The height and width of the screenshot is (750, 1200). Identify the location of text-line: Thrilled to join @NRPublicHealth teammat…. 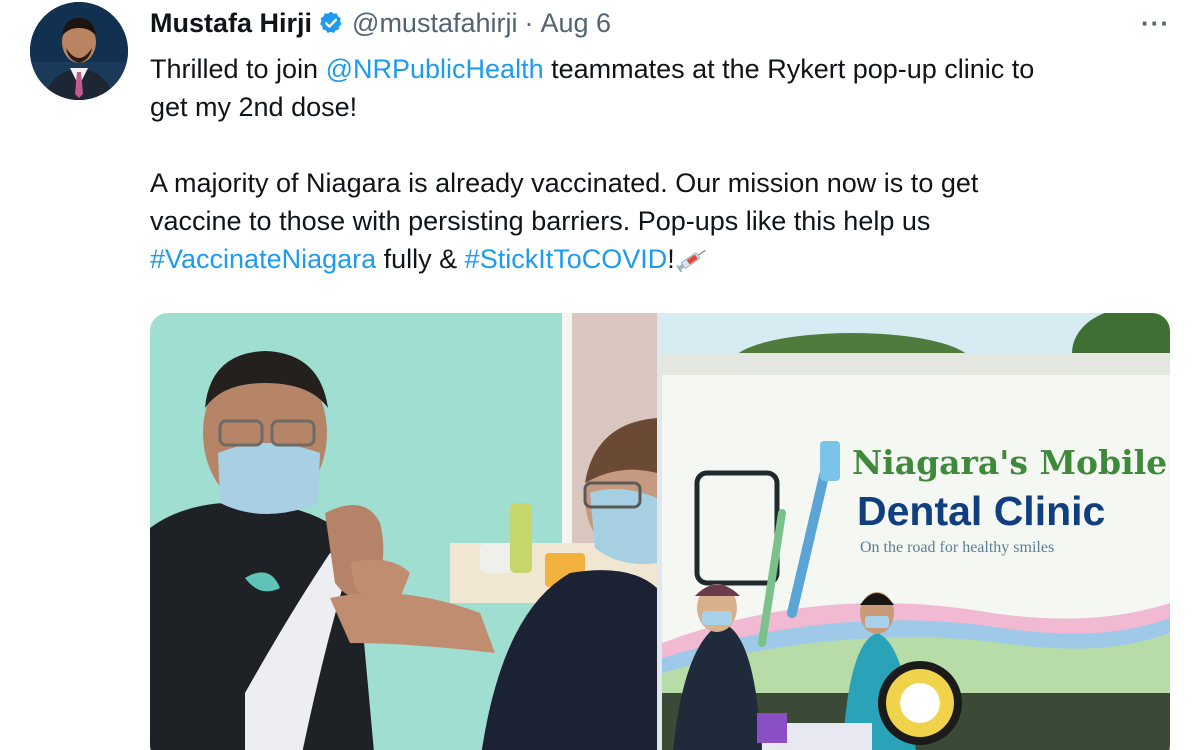
(665, 69).